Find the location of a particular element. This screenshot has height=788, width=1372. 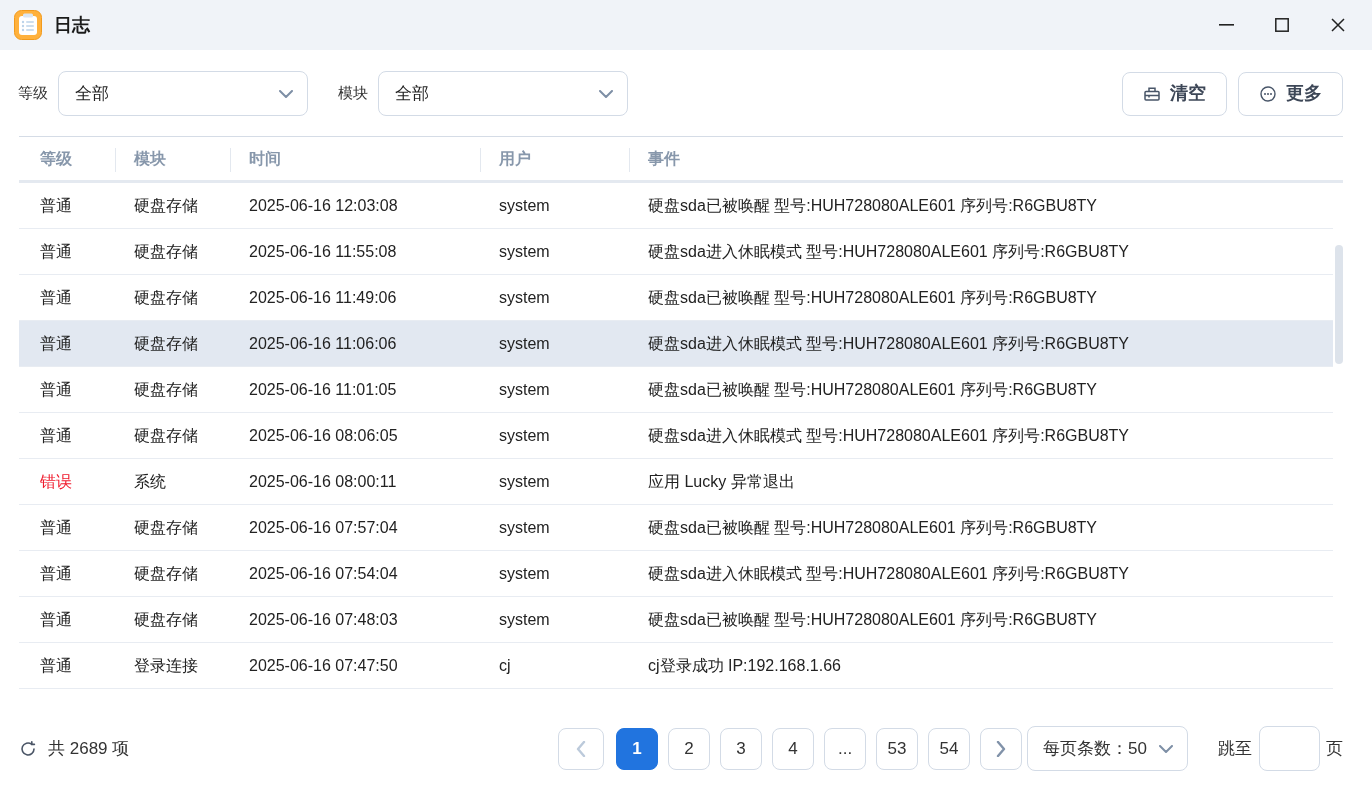

table-cell-text: 应用 Lucky 异常退出 is located at coordinates (721, 481).